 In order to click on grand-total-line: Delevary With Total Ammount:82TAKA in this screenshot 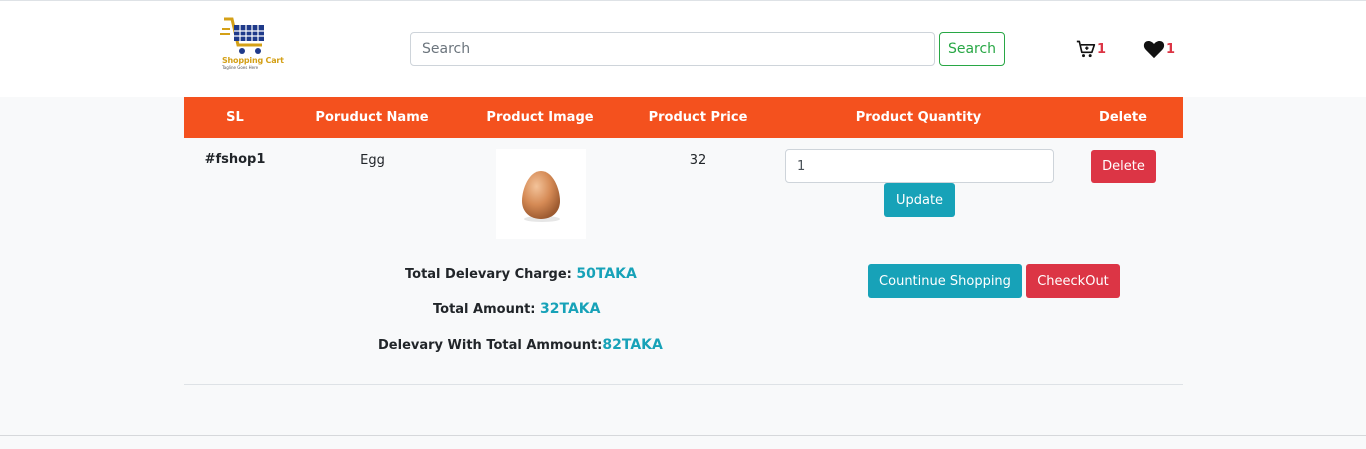, I will do `click(520, 345)`.